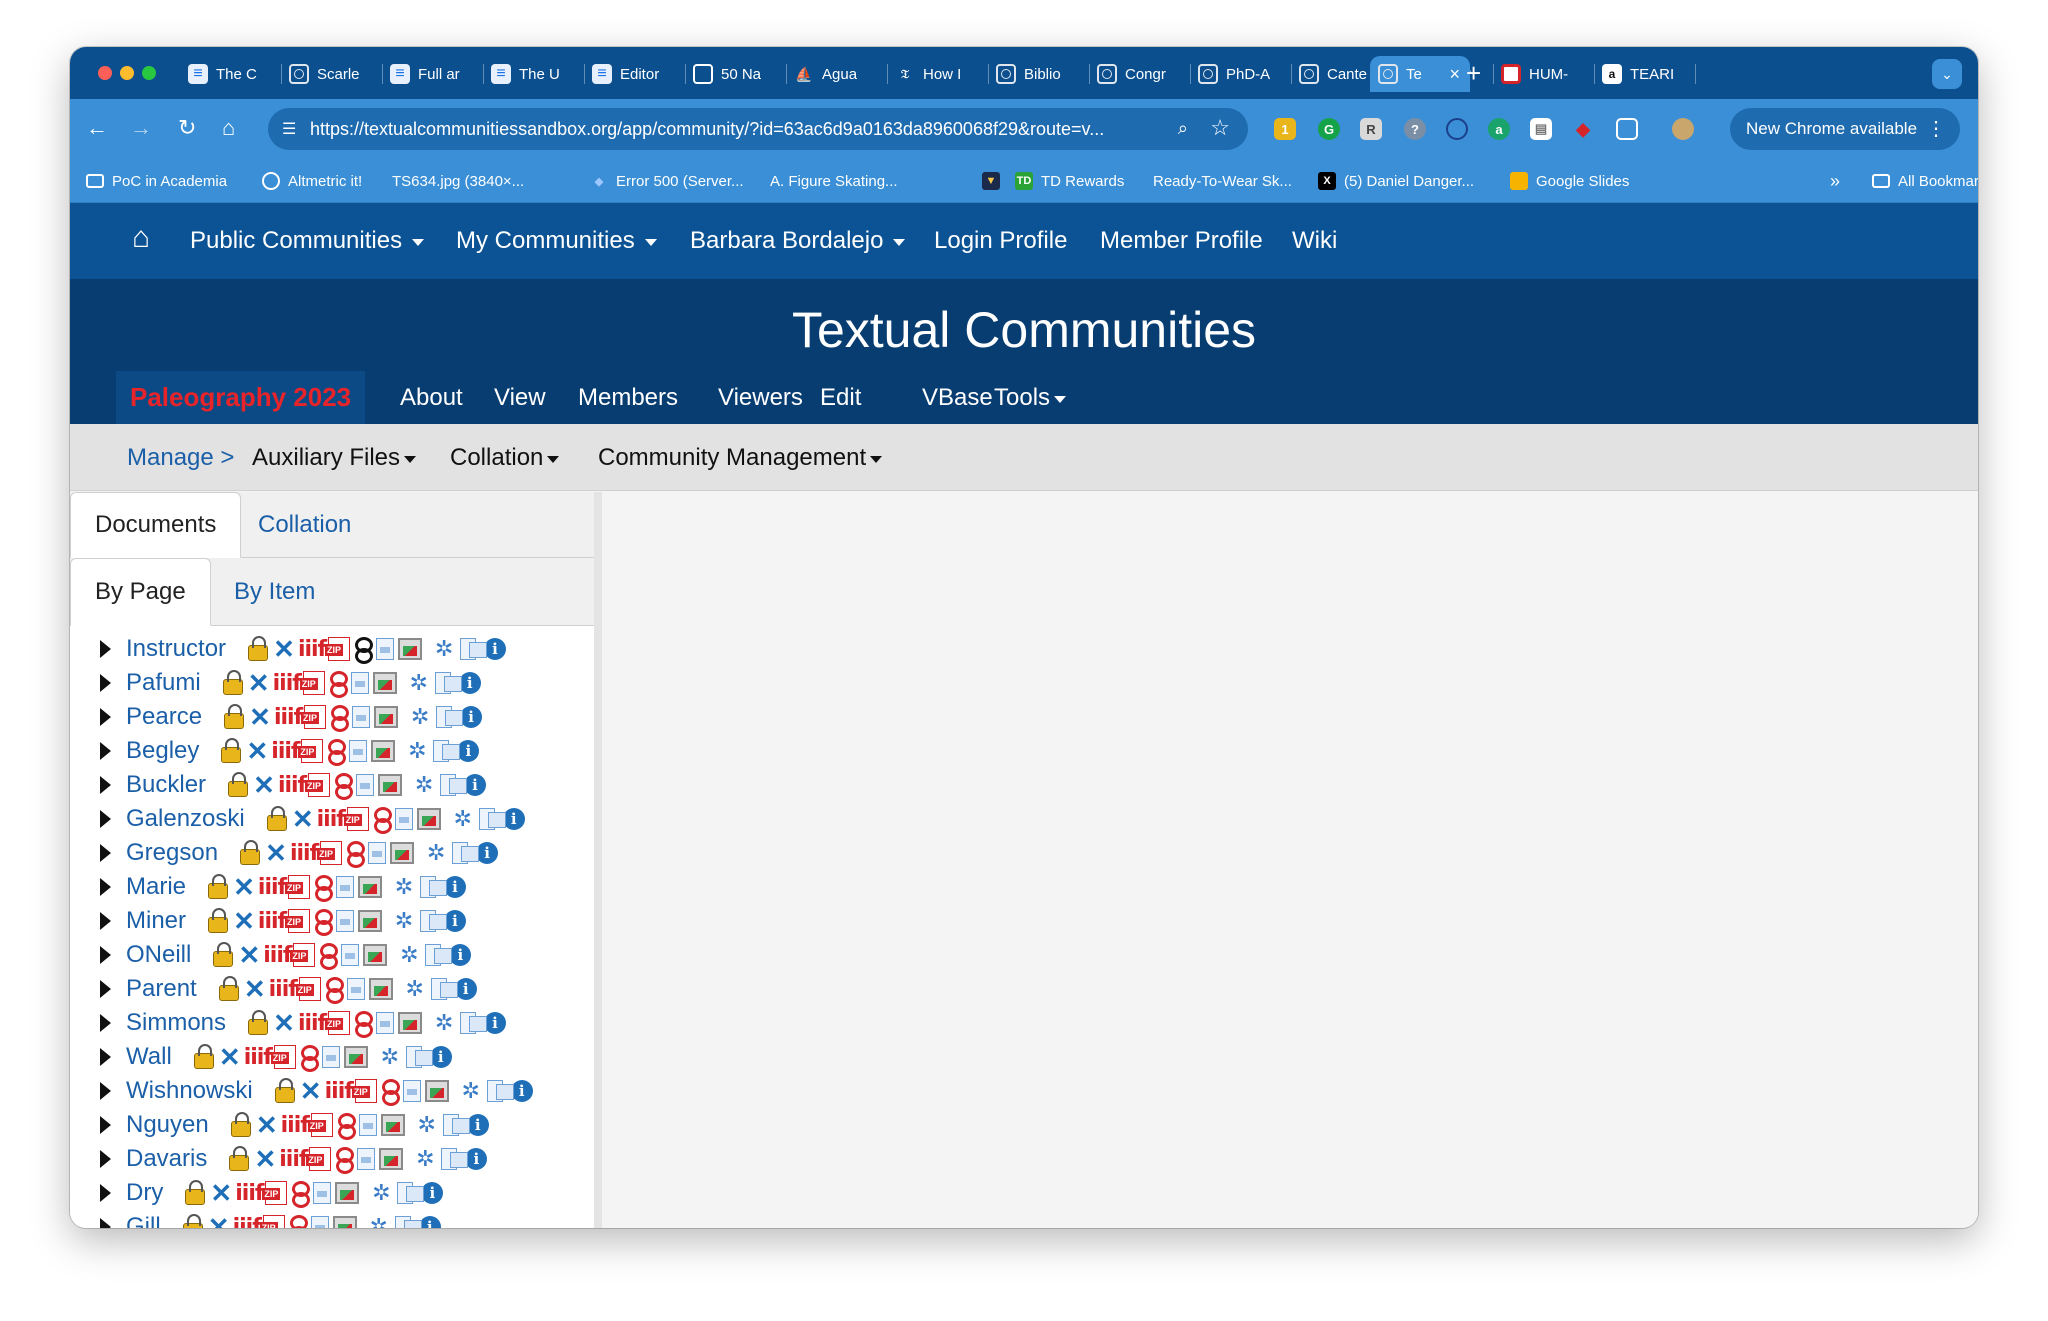 This screenshot has height=1321, width=2048. I want to click on document-name: Instructor, so click(176, 649).